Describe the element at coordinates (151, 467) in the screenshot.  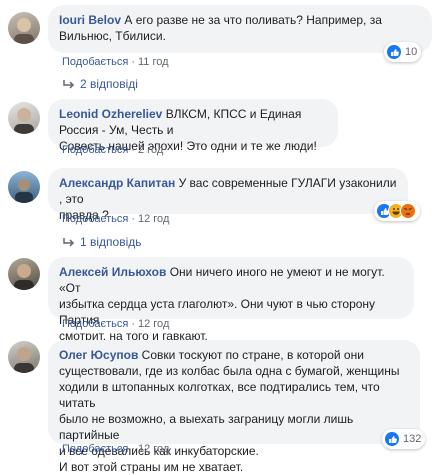
I see `comment-text-line: И вот этой страны им не хватает.` at that location.